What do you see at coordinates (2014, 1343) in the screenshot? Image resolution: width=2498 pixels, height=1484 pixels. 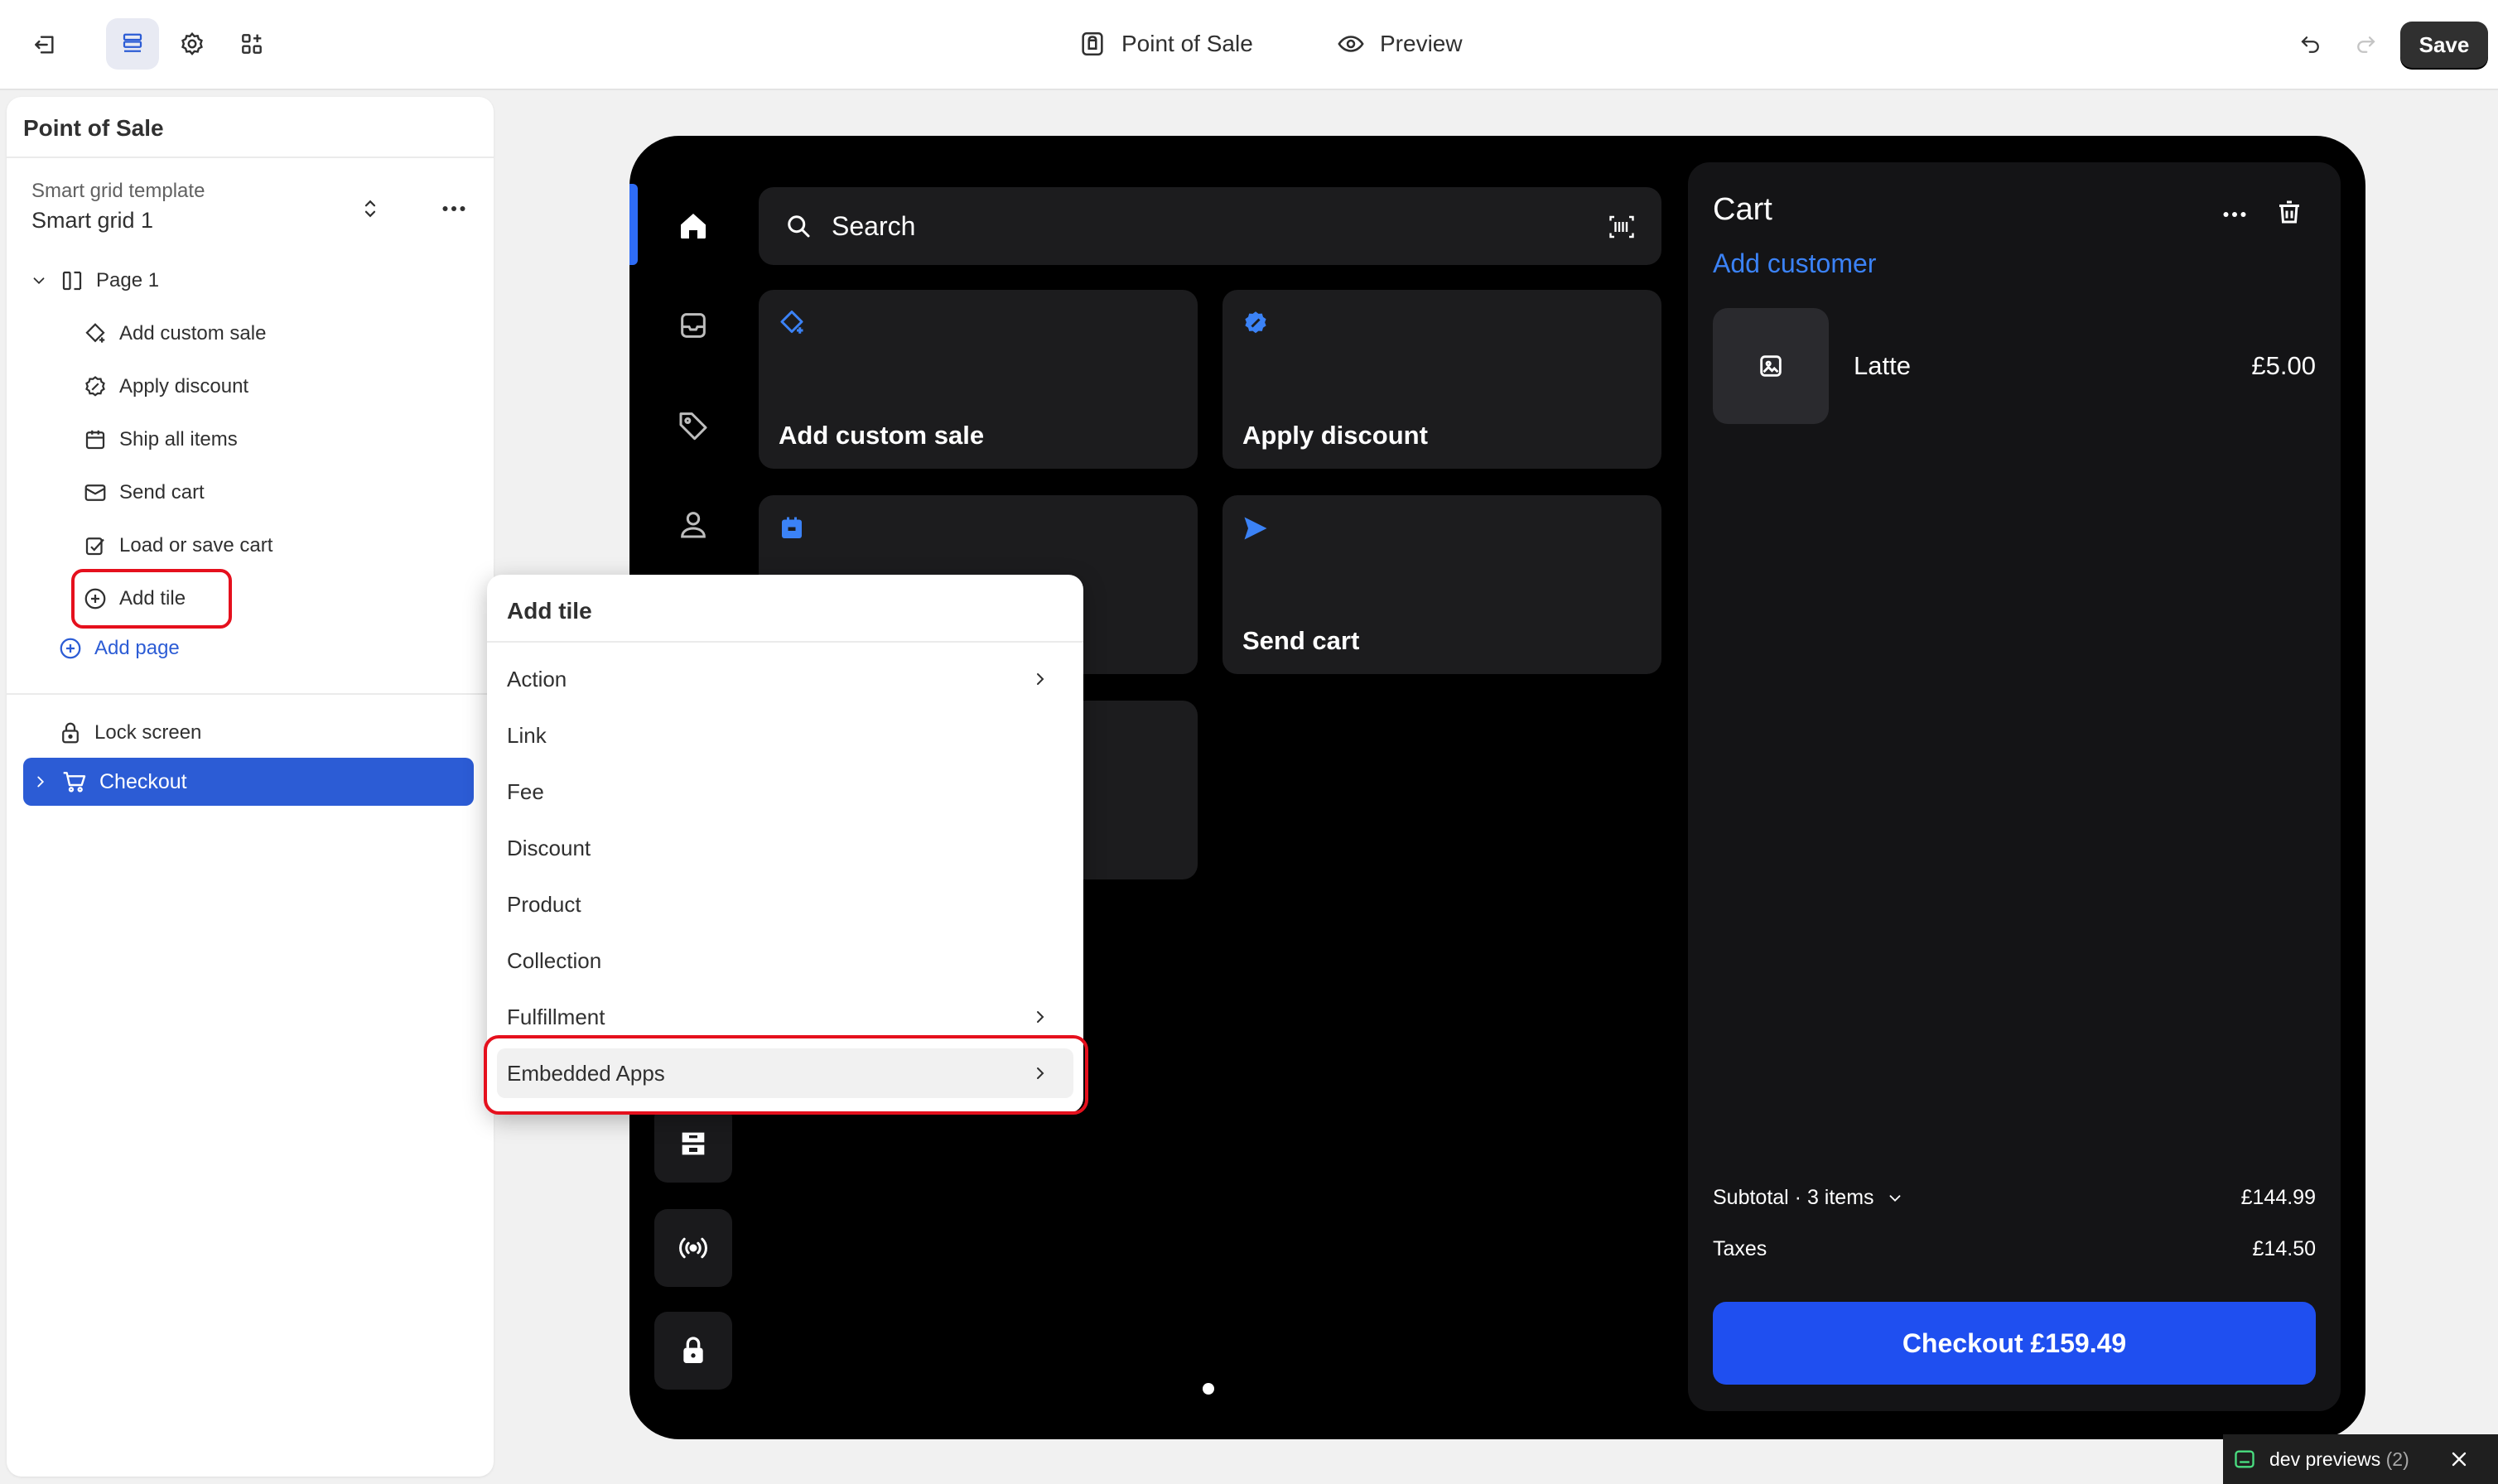 I see `checkout-button: Checkout £159.49` at bounding box center [2014, 1343].